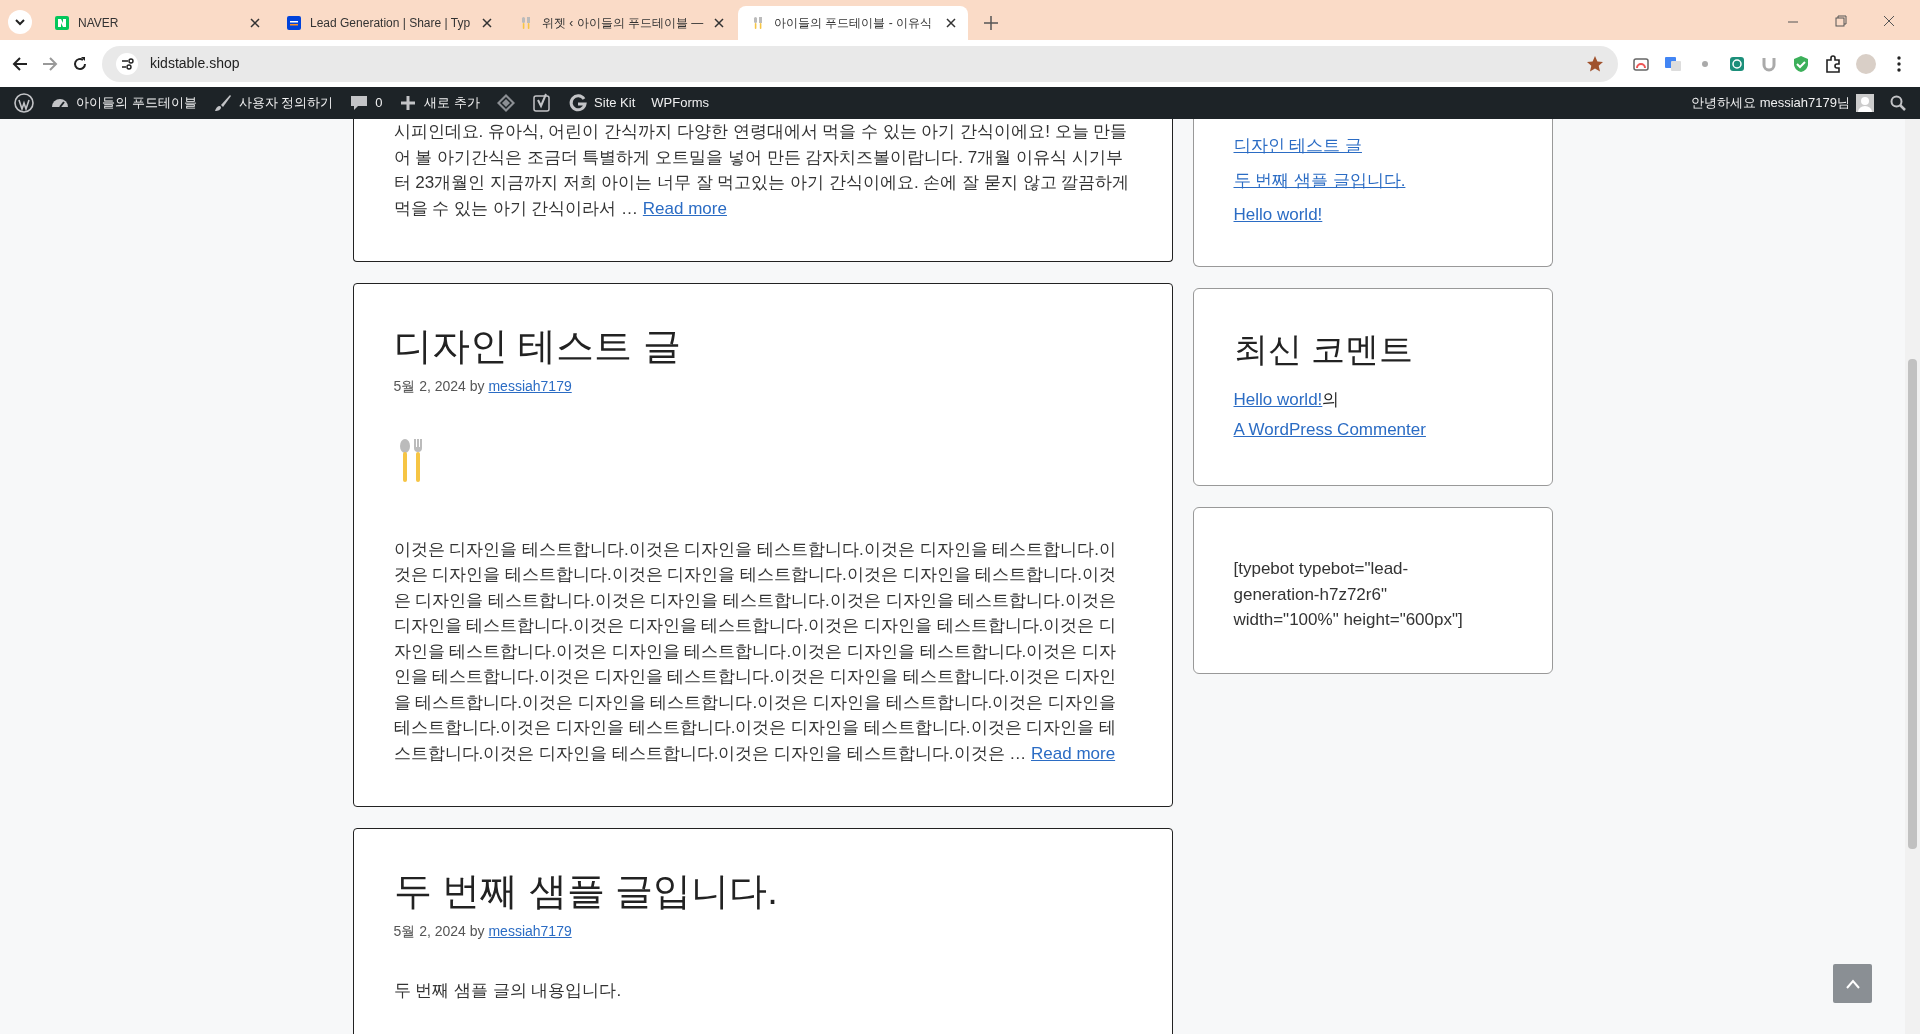 This screenshot has height=1034, width=1920. Describe the element at coordinates (1912, 604) in the screenshot. I see `scrollbar-thumb` at that location.